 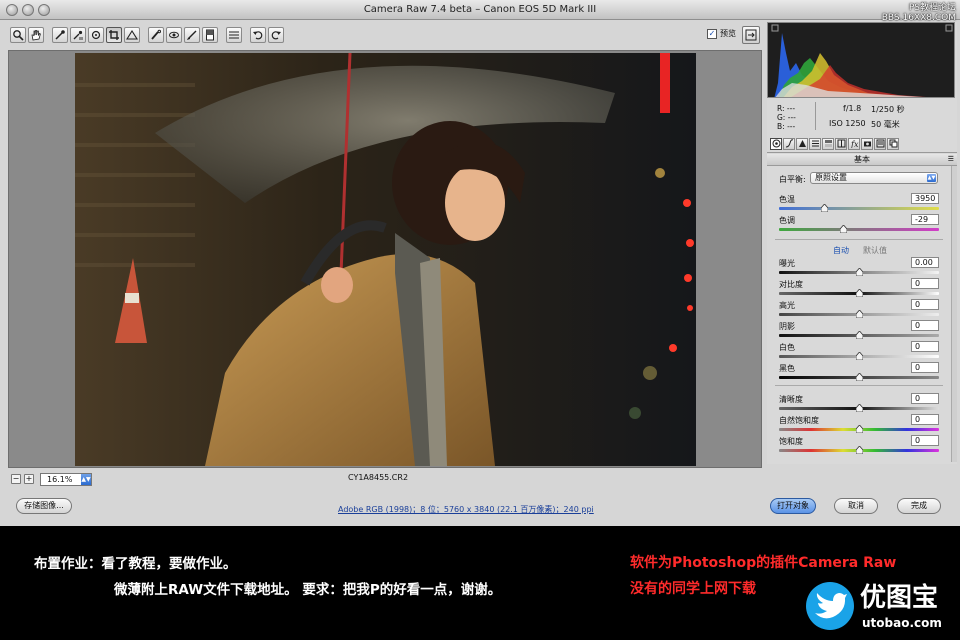 What do you see at coordinates (874, 178) in the screenshot?
I see `white-balance-select: 原照设置 ▲▼` at bounding box center [874, 178].